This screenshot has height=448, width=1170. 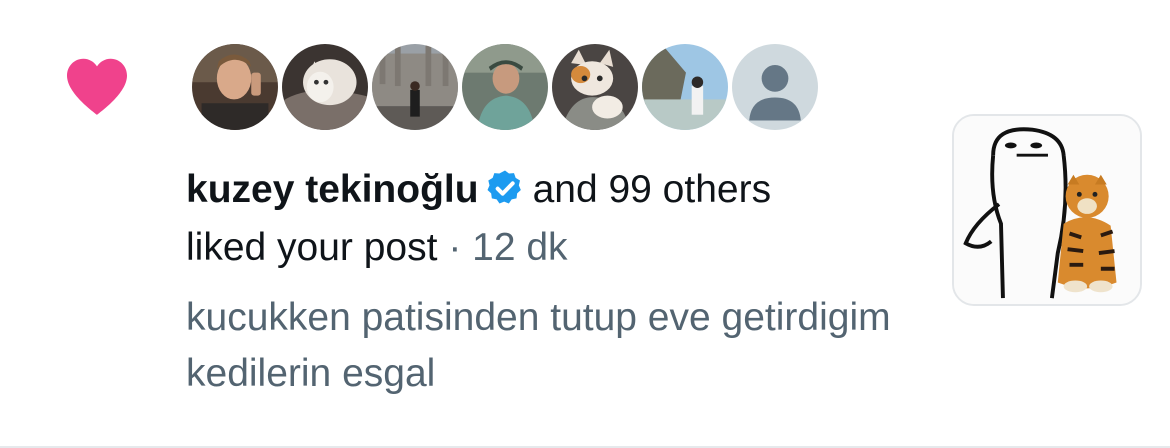 I want to click on notification-headline: kuzey tekinoğlu and 99 others, so click(x=478, y=190).